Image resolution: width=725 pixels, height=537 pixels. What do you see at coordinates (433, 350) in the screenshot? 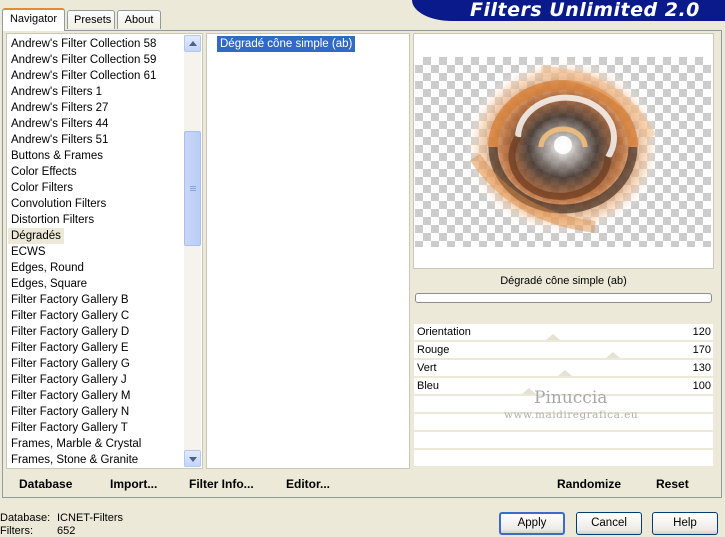
I see `param-name: Rouge` at bounding box center [433, 350].